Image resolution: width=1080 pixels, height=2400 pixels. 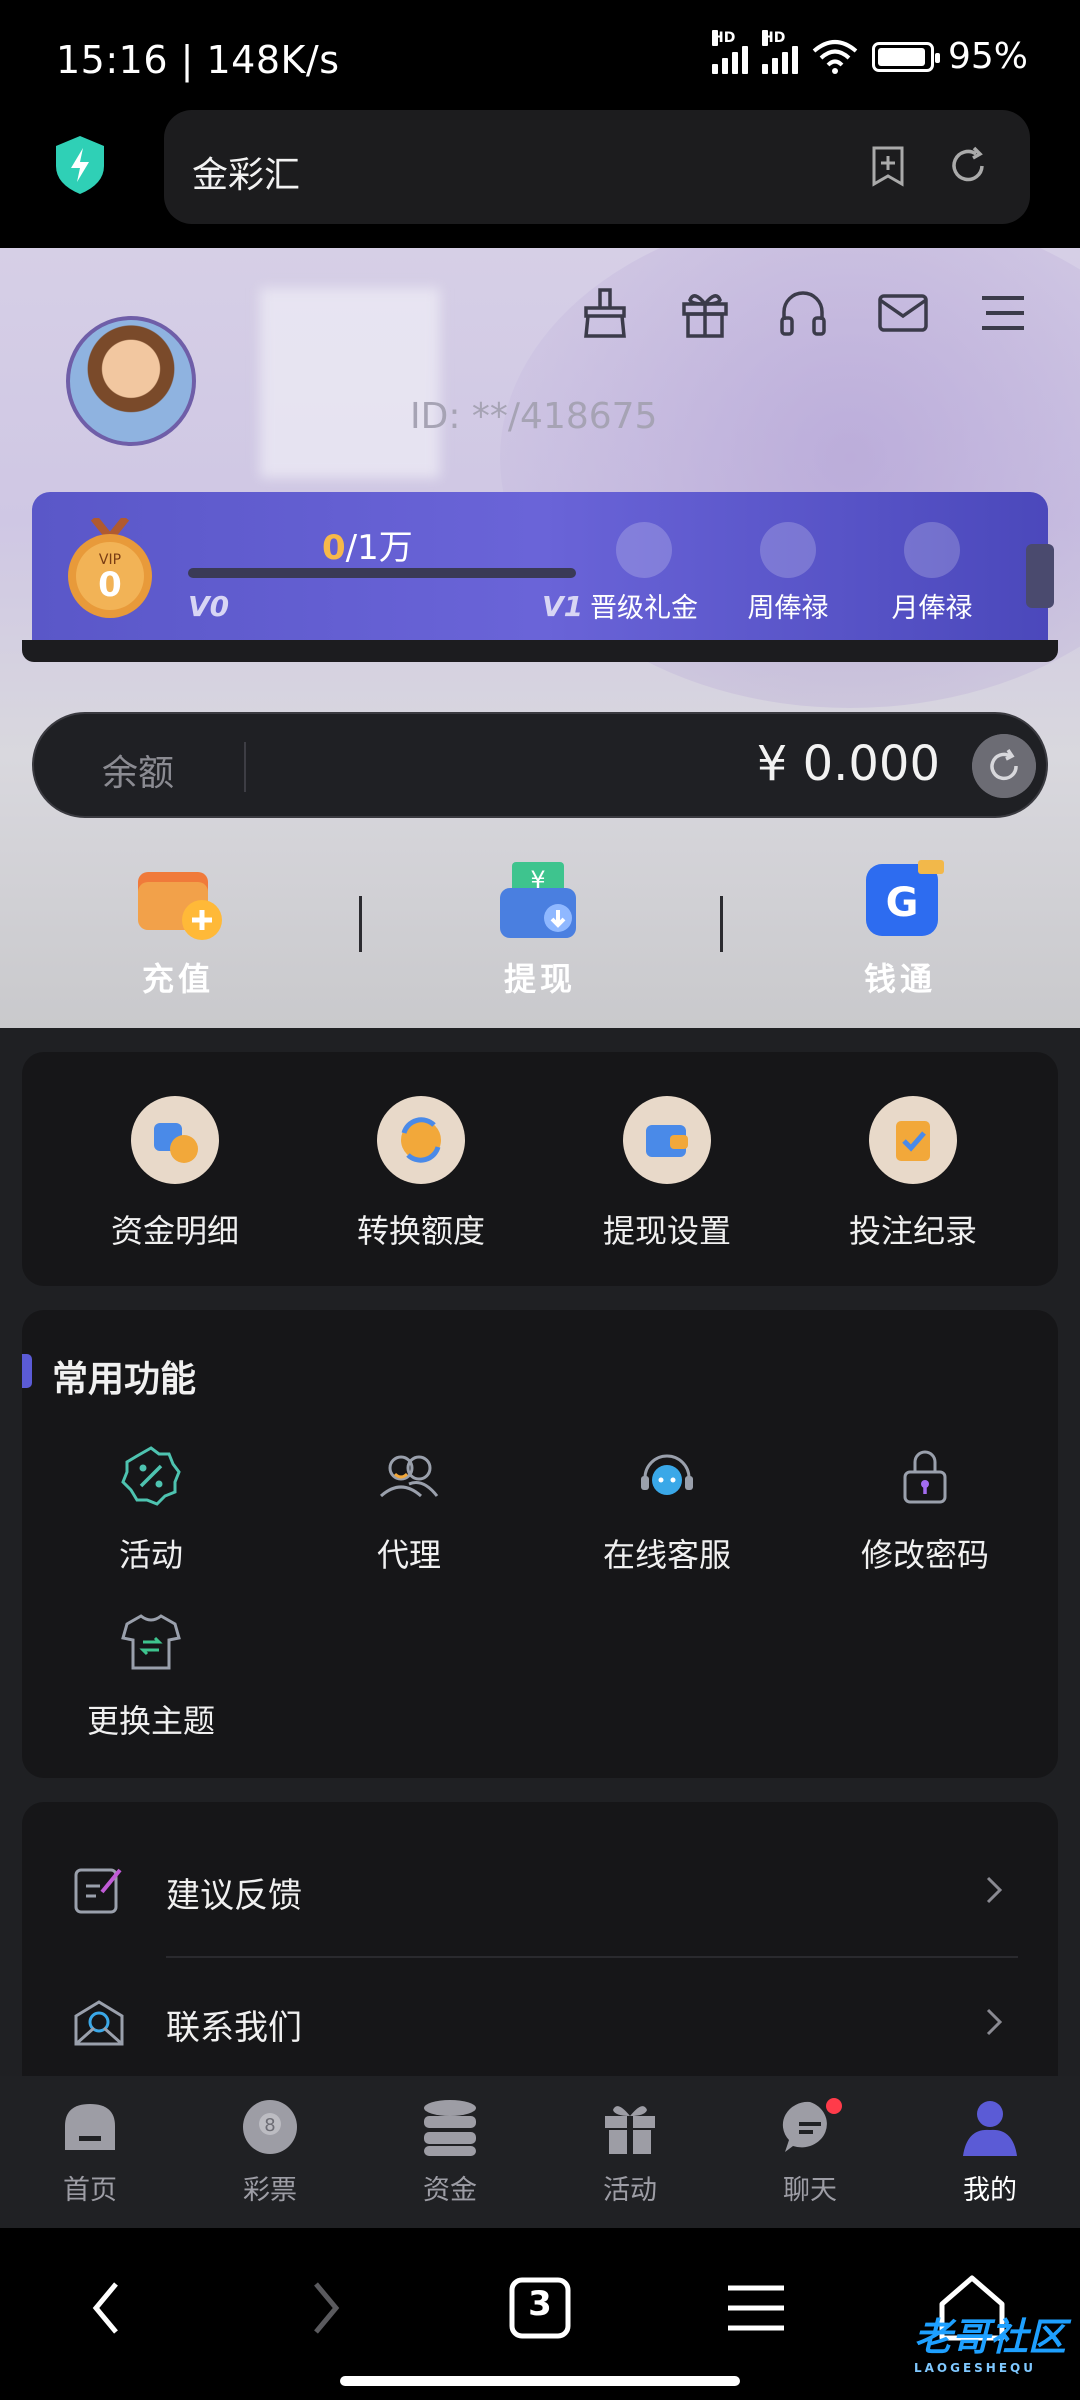 What do you see at coordinates (968, 166) in the screenshot?
I see `reload-icon` at bounding box center [968, 166].